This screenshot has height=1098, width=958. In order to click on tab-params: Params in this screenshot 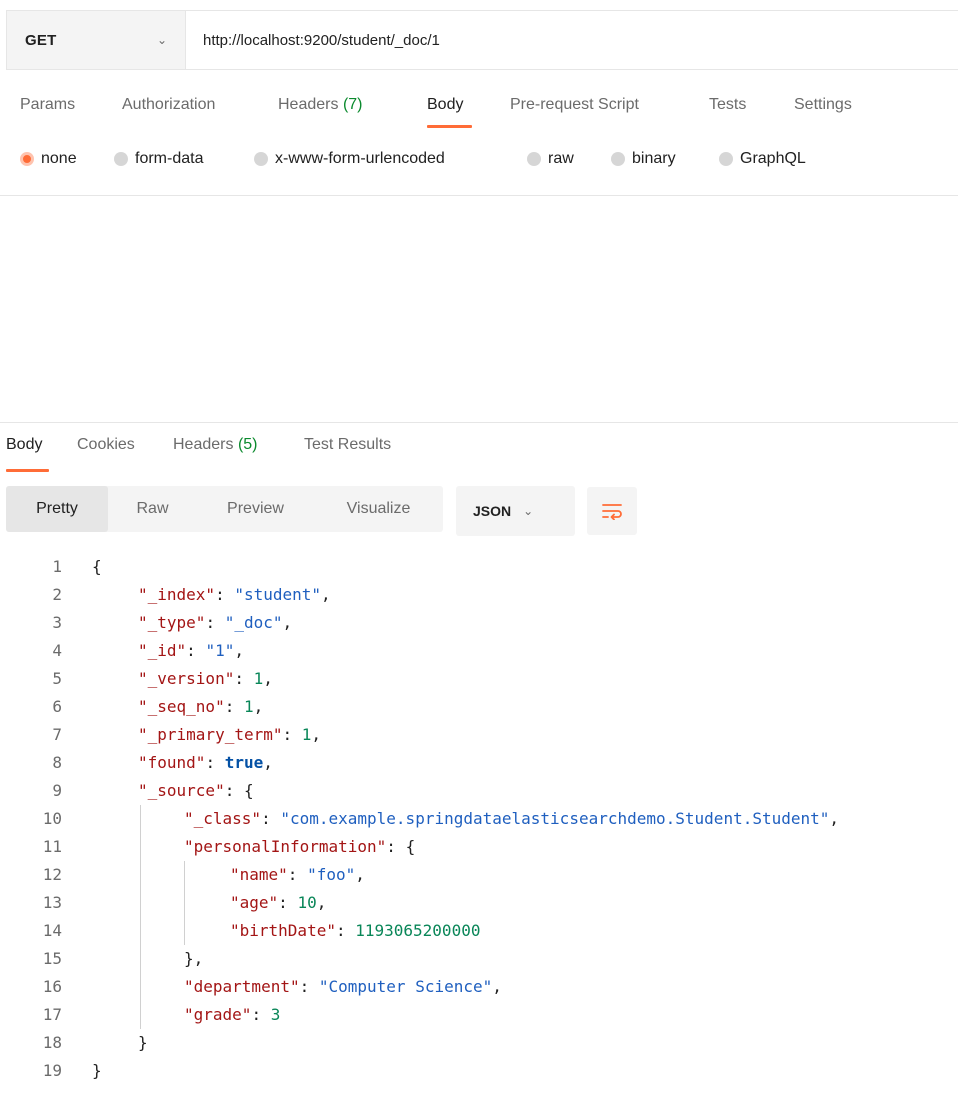, I will do `click(47, 105)`.